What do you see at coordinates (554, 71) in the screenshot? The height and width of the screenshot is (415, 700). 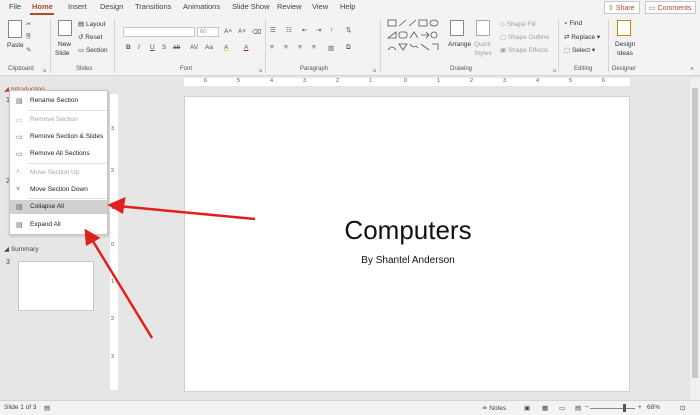 I see `drawing-launcher-icon: ⇲` at bounding box center [554, 71].